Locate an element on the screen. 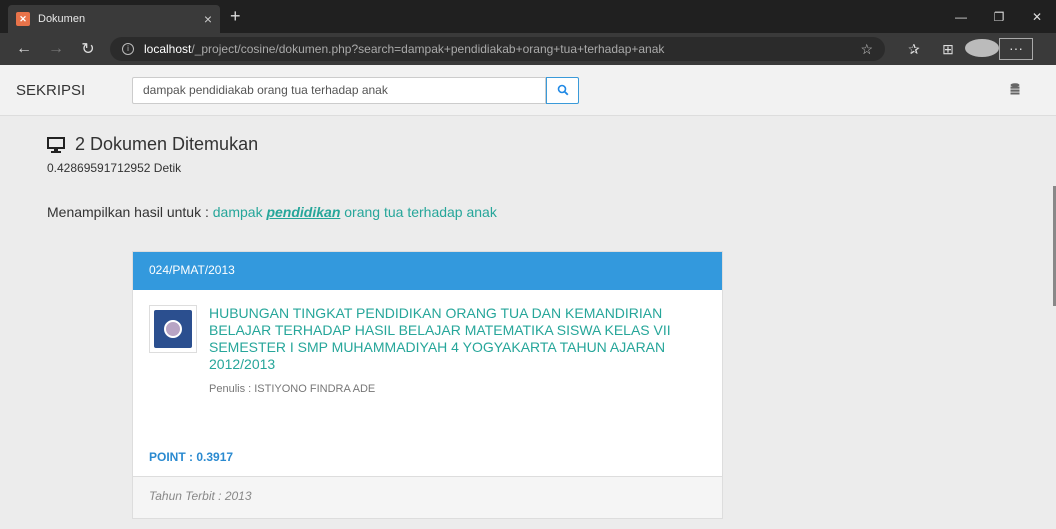 The image size is (1056, 529). new-tab-button: + is located at coordinates (235, 16).